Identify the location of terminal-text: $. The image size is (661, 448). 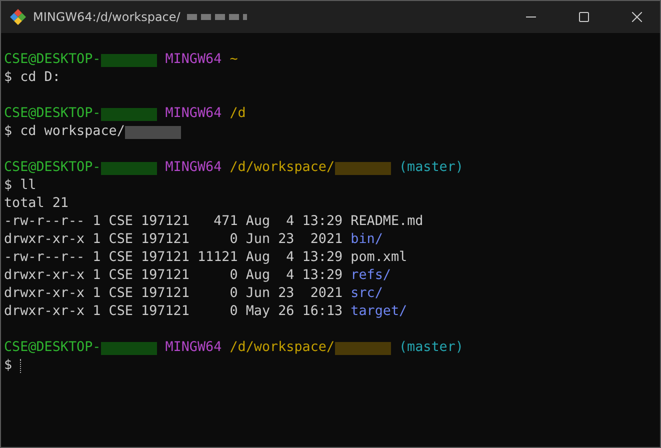
(9, 366).